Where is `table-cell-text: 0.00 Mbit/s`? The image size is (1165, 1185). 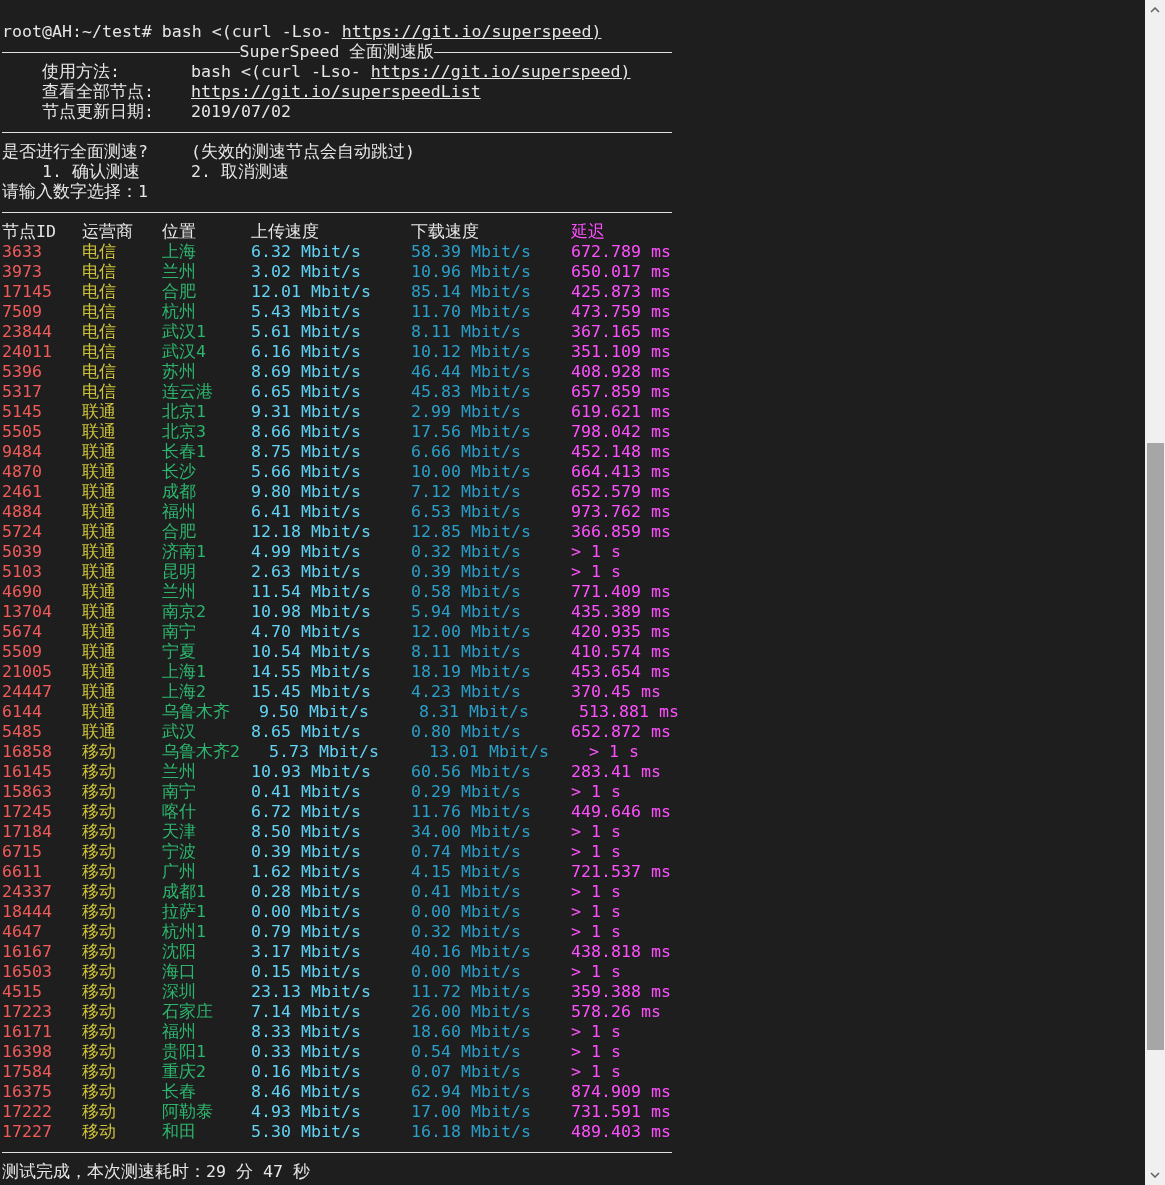
table-cell-text: 0.00 Mbit/s is located at coordinates (466, 912).